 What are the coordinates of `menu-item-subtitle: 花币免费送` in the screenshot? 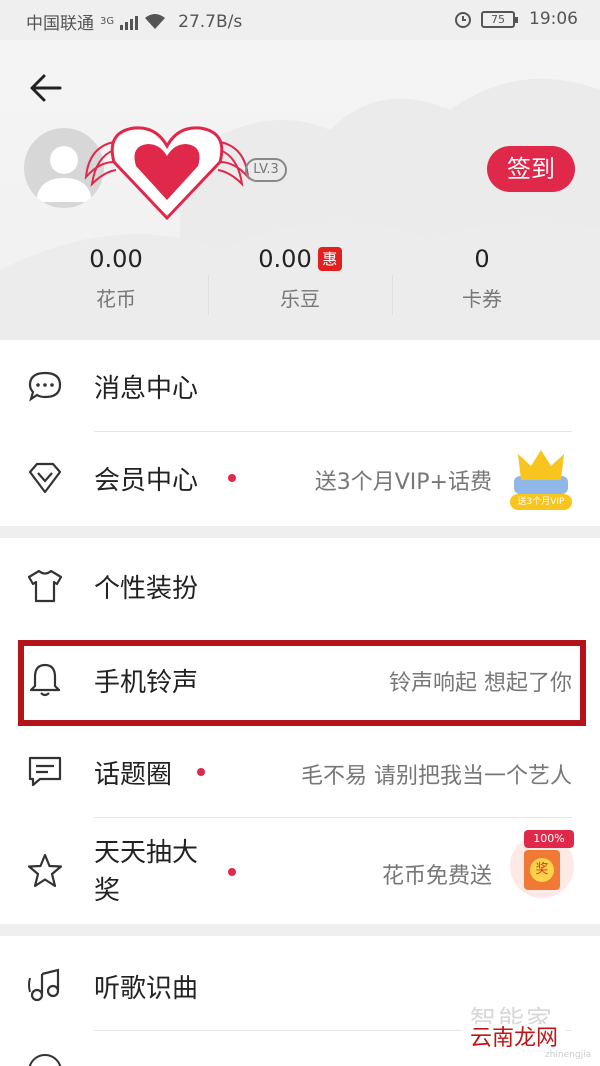 It's located at (436, 876).